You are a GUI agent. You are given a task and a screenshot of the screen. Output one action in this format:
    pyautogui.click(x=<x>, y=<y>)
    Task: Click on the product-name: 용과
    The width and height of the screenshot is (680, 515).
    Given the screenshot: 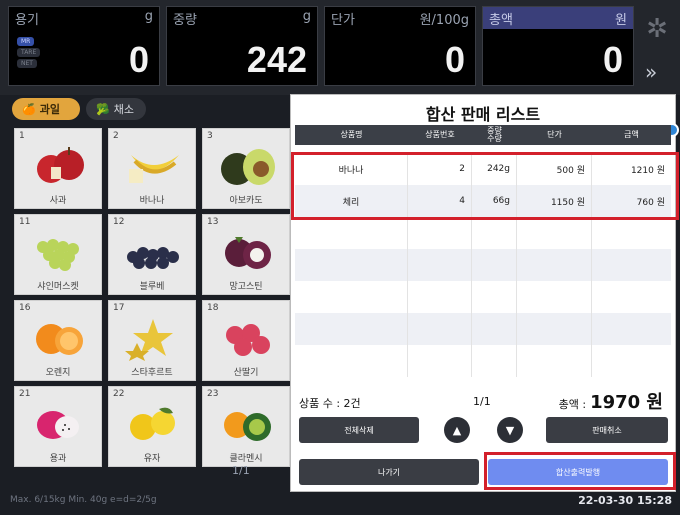 What is the action you would take?
    pyautogui.click(x=58, y=459)
    